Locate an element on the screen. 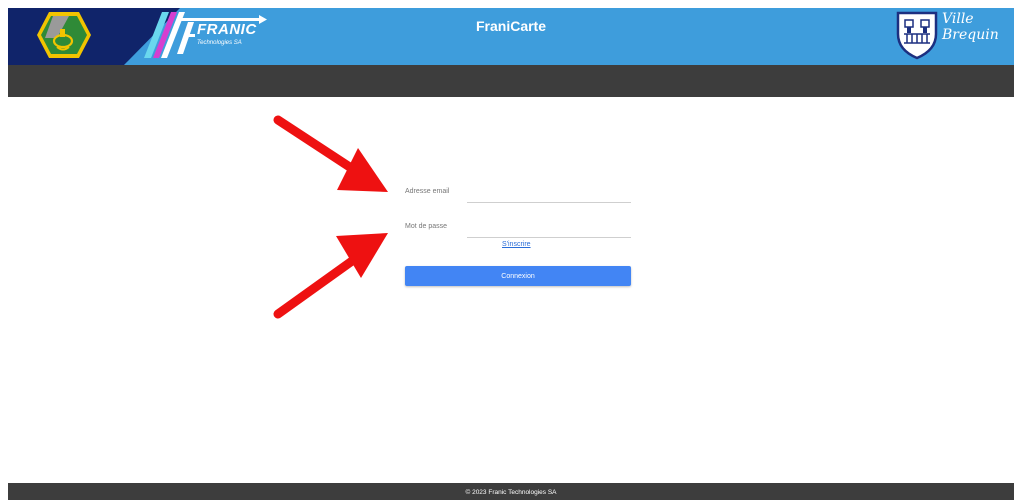 The height and width of the screenshot is (502, 1014). copyright-text: © 2023 Franic Technologies SA is located at coordinates (511, 492).